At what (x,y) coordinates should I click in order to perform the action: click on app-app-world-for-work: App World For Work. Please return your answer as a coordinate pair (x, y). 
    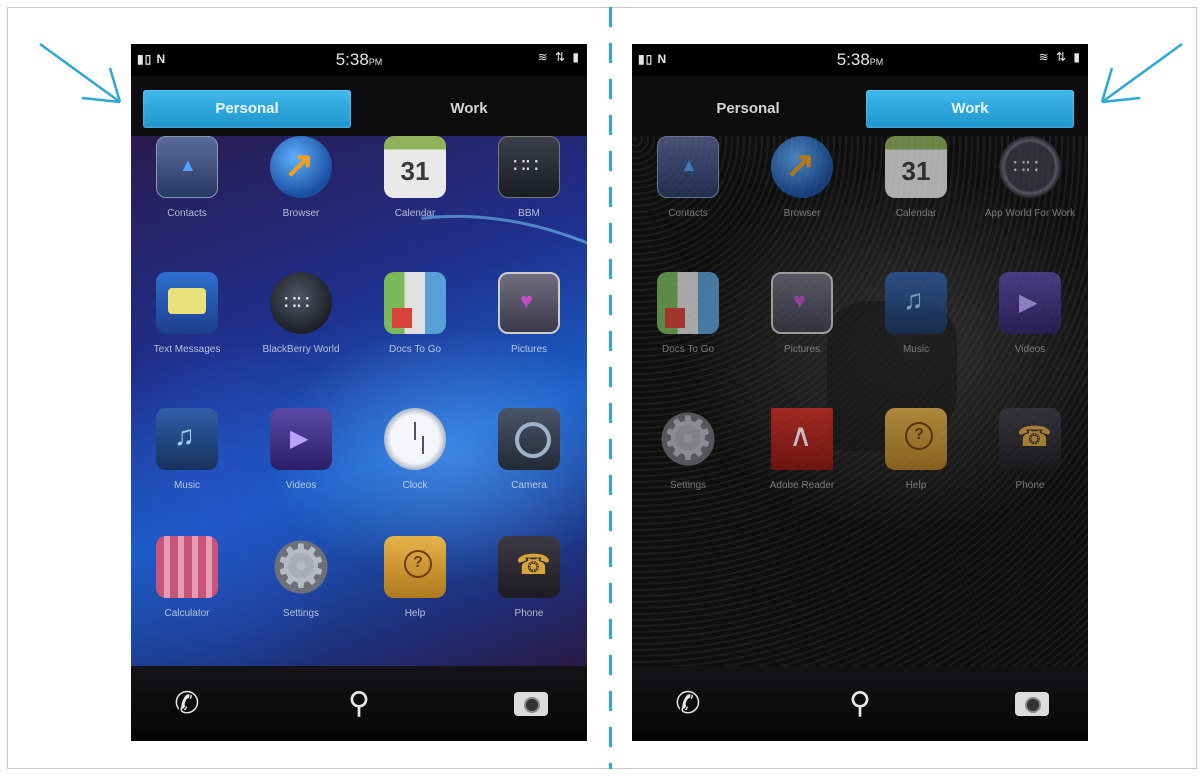
    Looking at the image, I should click on (1030, 201).